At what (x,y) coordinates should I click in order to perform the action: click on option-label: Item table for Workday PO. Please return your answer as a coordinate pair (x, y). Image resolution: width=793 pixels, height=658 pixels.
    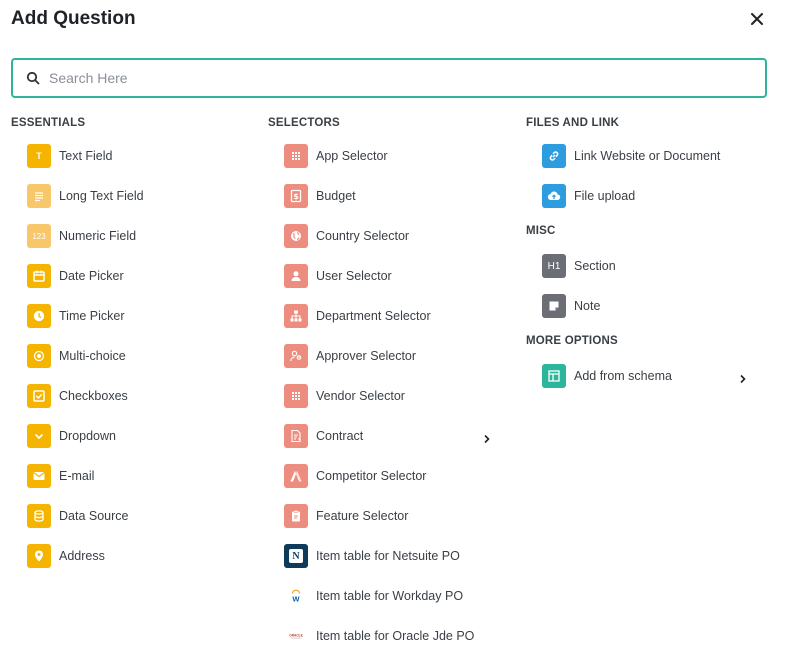
    Looking at the image, I should click on (390, 596).